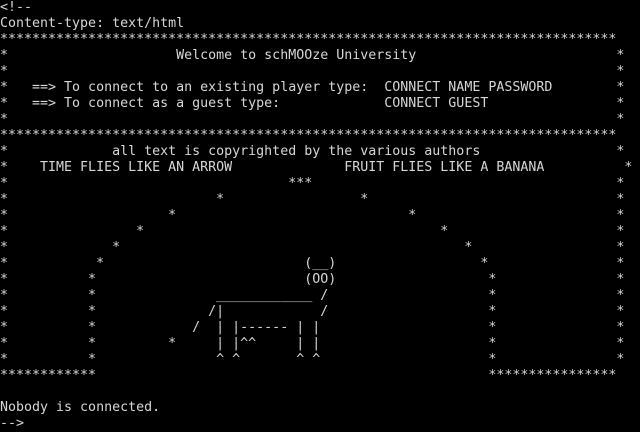 This screenshot has height=432, width=640. Describe the element at coordinates (12, 423) in the screenshot. I see `html-comment-close-line: -->` at that location.